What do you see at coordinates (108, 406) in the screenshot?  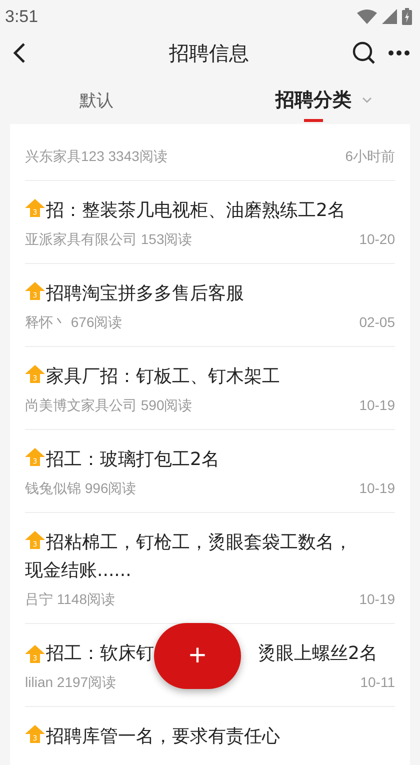 I see `post-author-reads: 尚美博文家具公司 590阅读` at bounding box center [108, 406].